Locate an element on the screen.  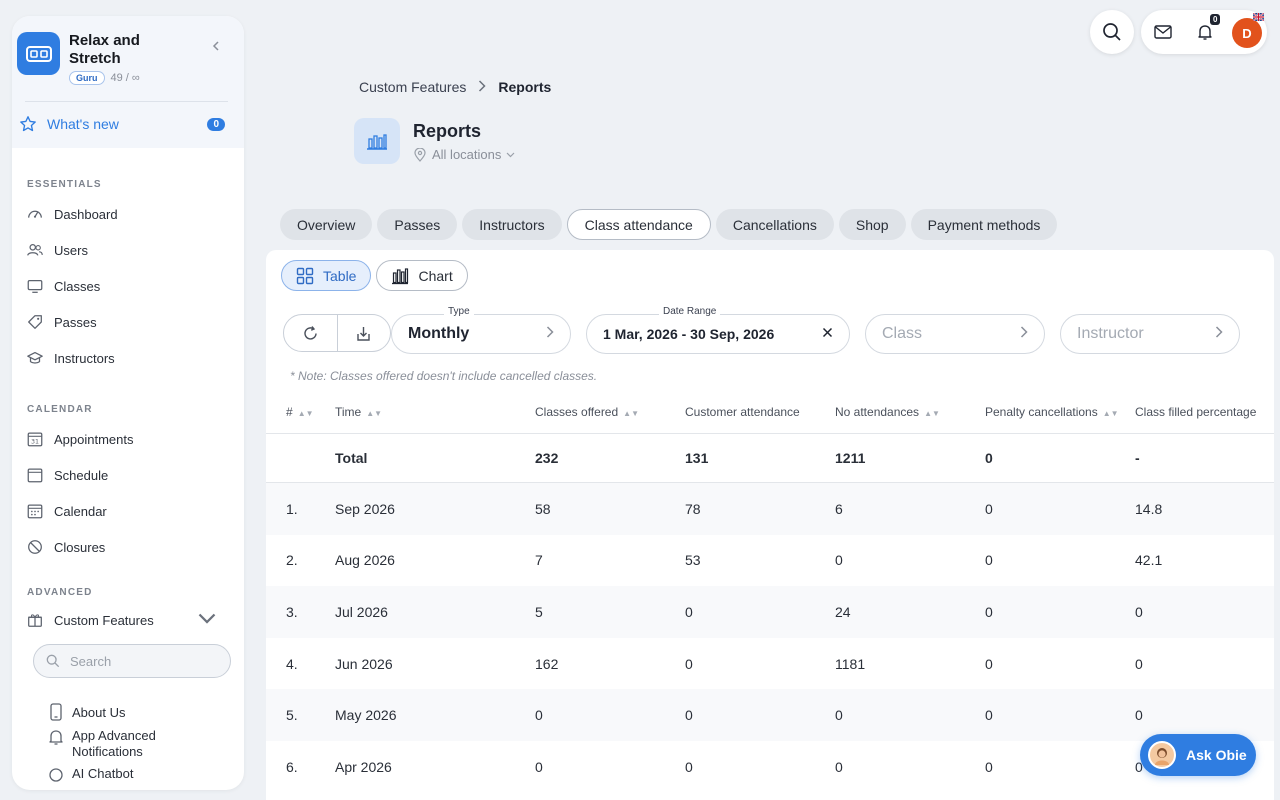
nav-classes: Classes is located at coordinates (128, 286).